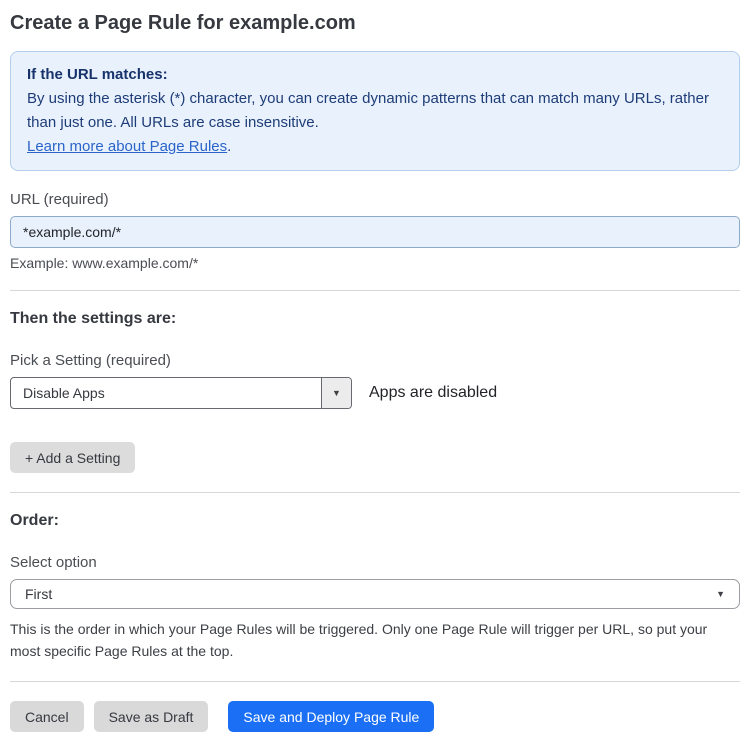 Image resolution: width=750 pixels, height=732 pixels. I want to click on save-and-deploy-button: Save and Deploy Page Rule, so click(331, 716).